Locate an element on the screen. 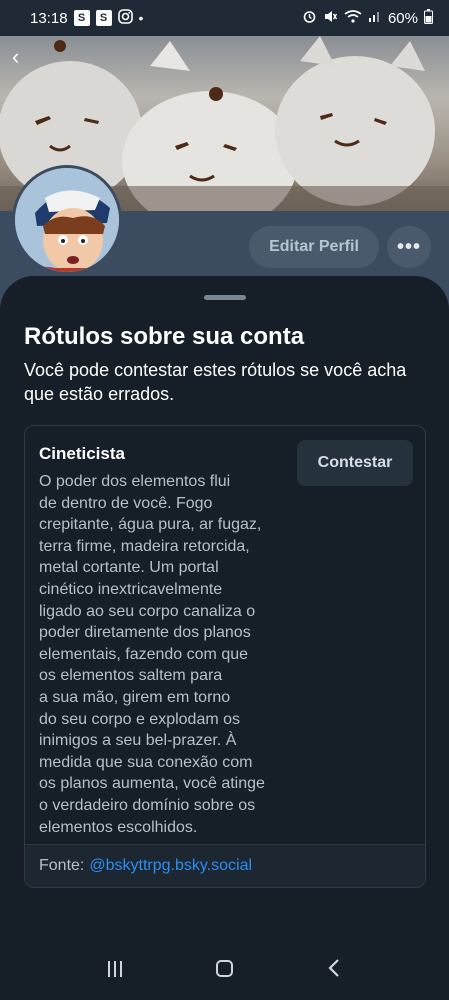 Image resolution: width=449 pixels, height=1000 pixels. label-name: Cineticista is located at coordinates (82, 453).